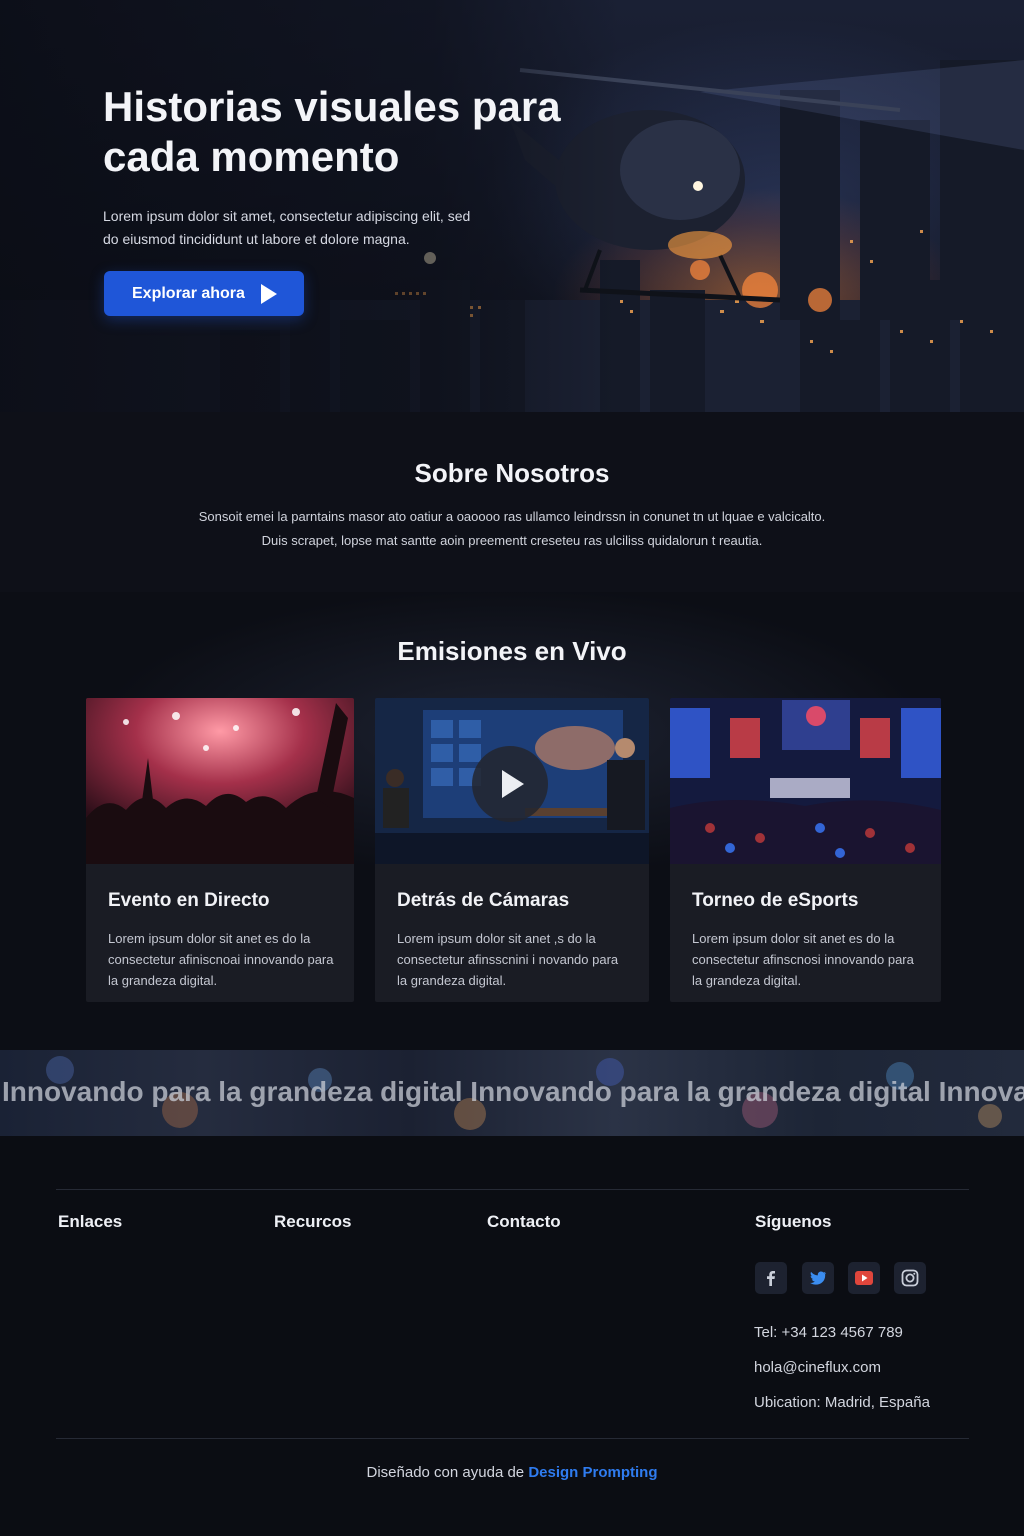  Describe the element at coordinates (775, 900) in the screenshot. I see `card-title: Torneo de eSports` at that location.